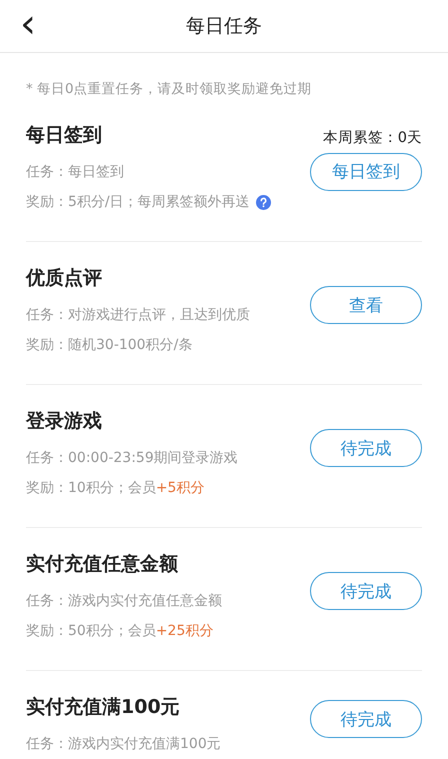  I want to click on task-description: 任务：00:00-23:59期间登录游戏, so click(132, 458).